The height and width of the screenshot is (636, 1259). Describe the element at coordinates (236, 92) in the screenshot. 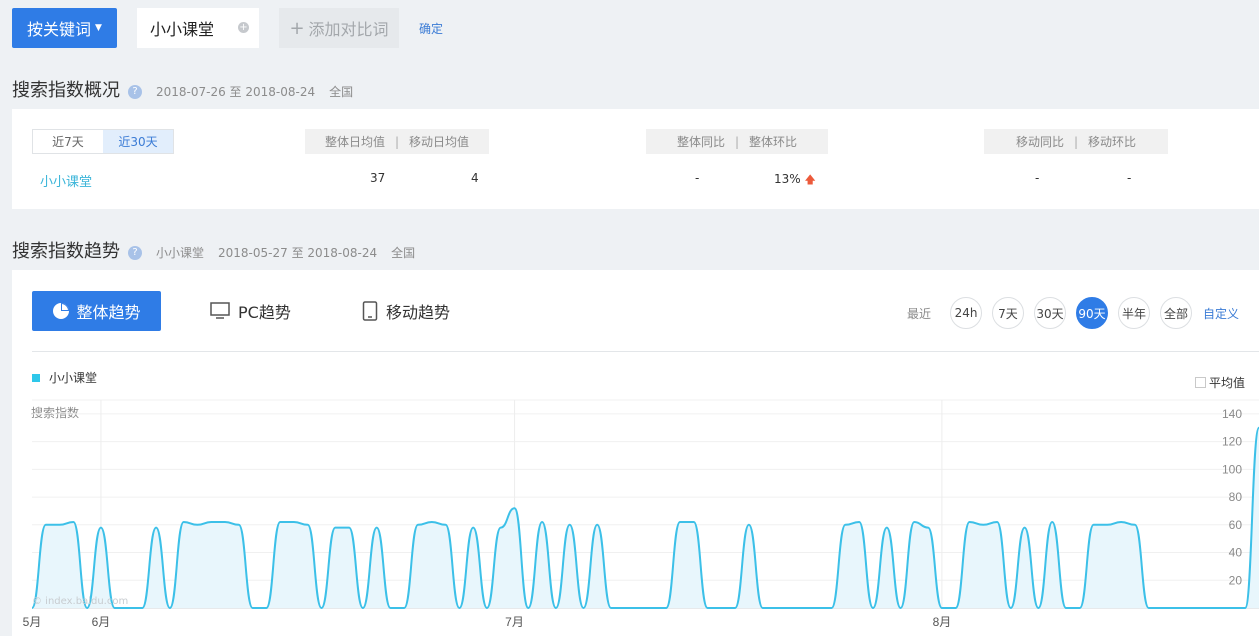

I see `overview-date-range: 2018-07-26 至 2018-08-24` at that location.